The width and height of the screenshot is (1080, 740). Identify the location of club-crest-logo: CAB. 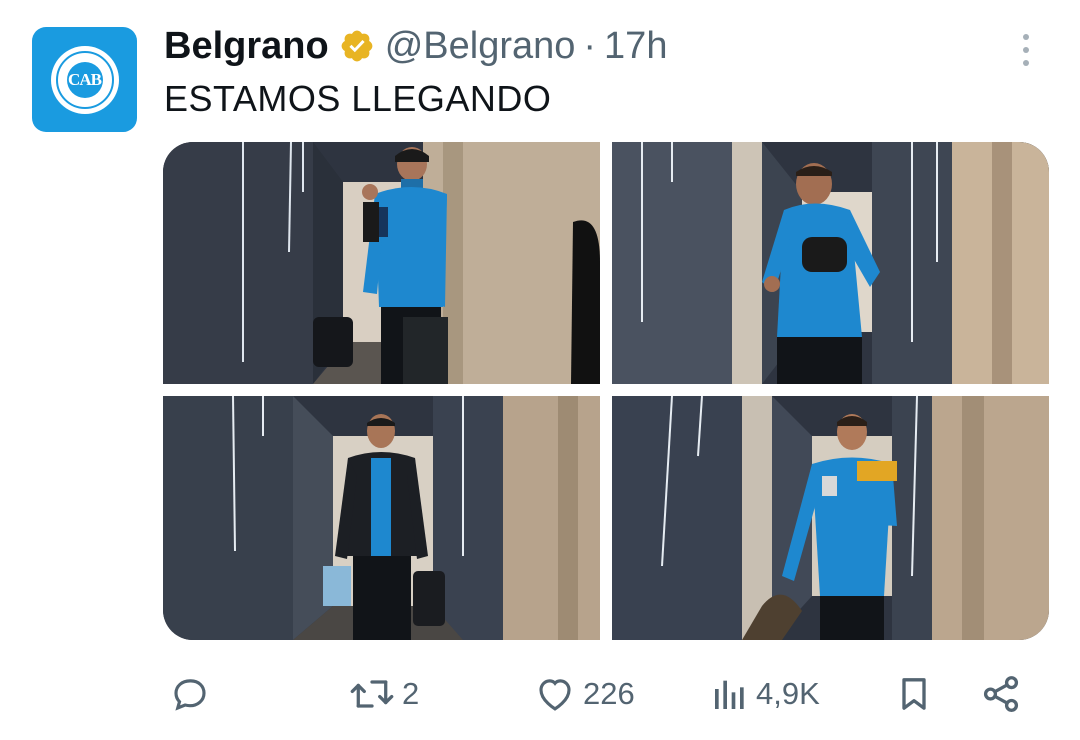
(84, 79).